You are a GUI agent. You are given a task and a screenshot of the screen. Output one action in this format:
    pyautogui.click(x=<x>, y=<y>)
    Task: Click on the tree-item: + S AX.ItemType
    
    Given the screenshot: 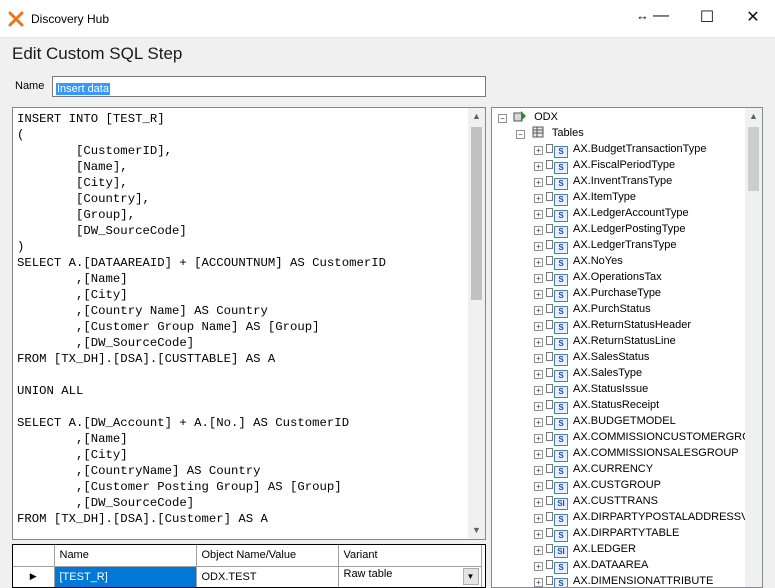 What is the action you would take?
    pyautogui.click(x=585, y=197)
    